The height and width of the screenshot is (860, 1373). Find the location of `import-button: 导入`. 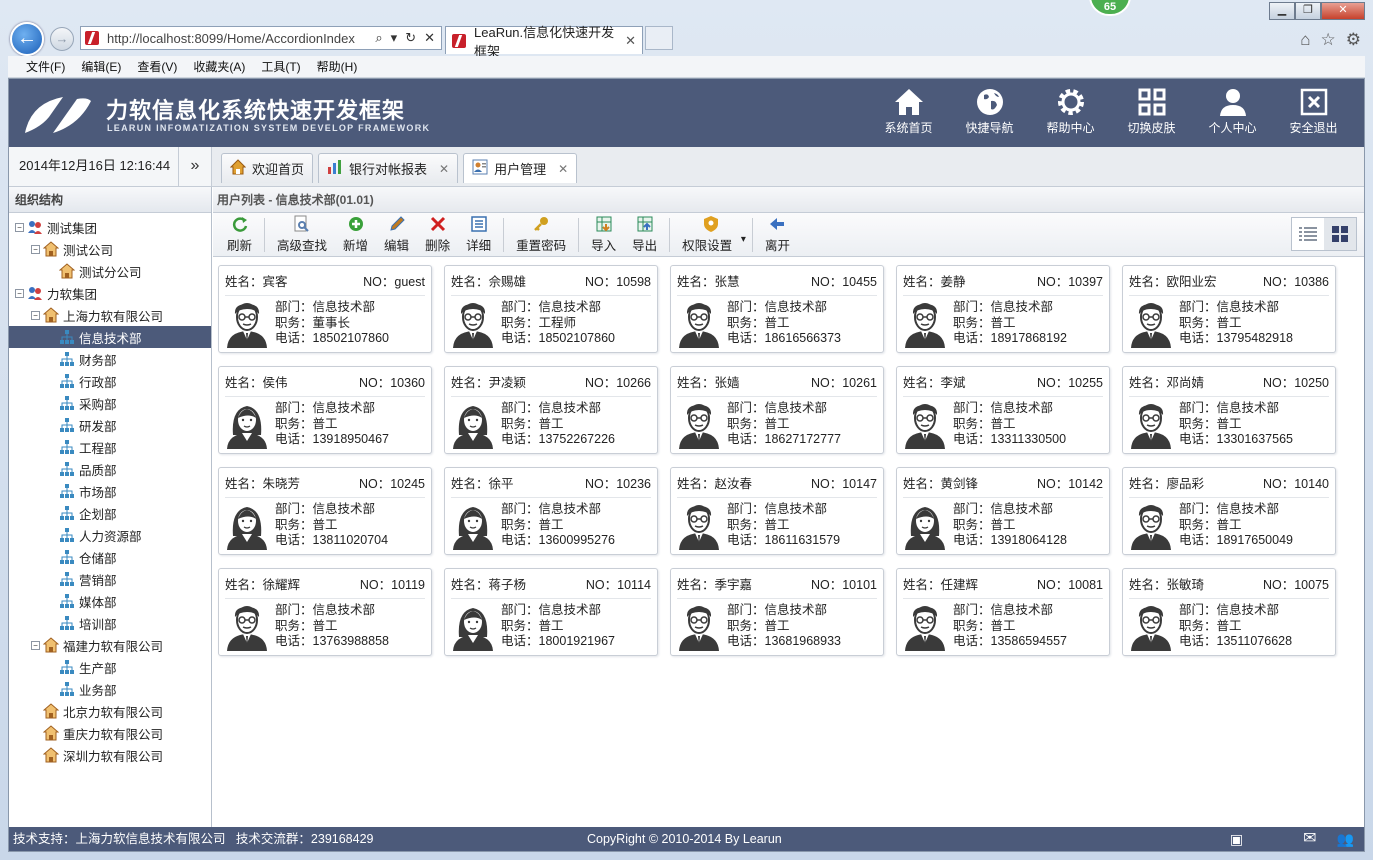

import-button: 导入 is located at coordinates (603, 234).